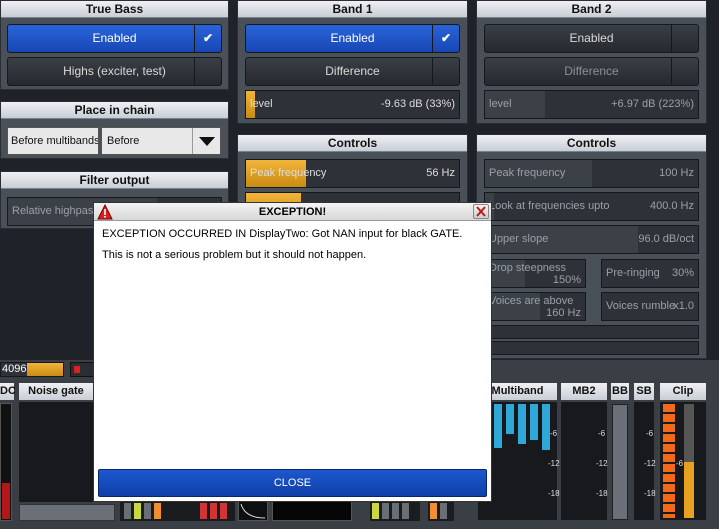 The height and width of the screenshot is (529, 719). What do you see at coordinates (161, 141) in the screenshot?
I see `place-in-chain-select: Before` at bounding box center [161, 141].